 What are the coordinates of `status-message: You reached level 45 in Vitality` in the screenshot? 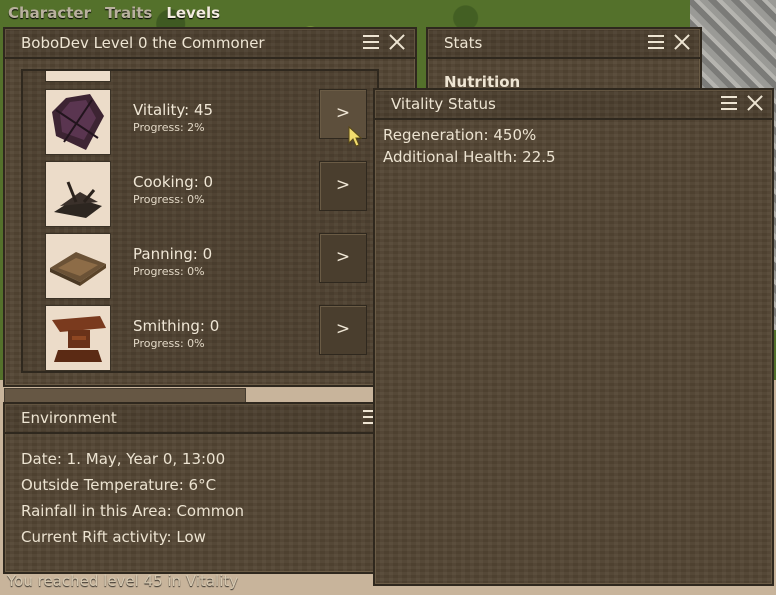 It's located at (123, 581).